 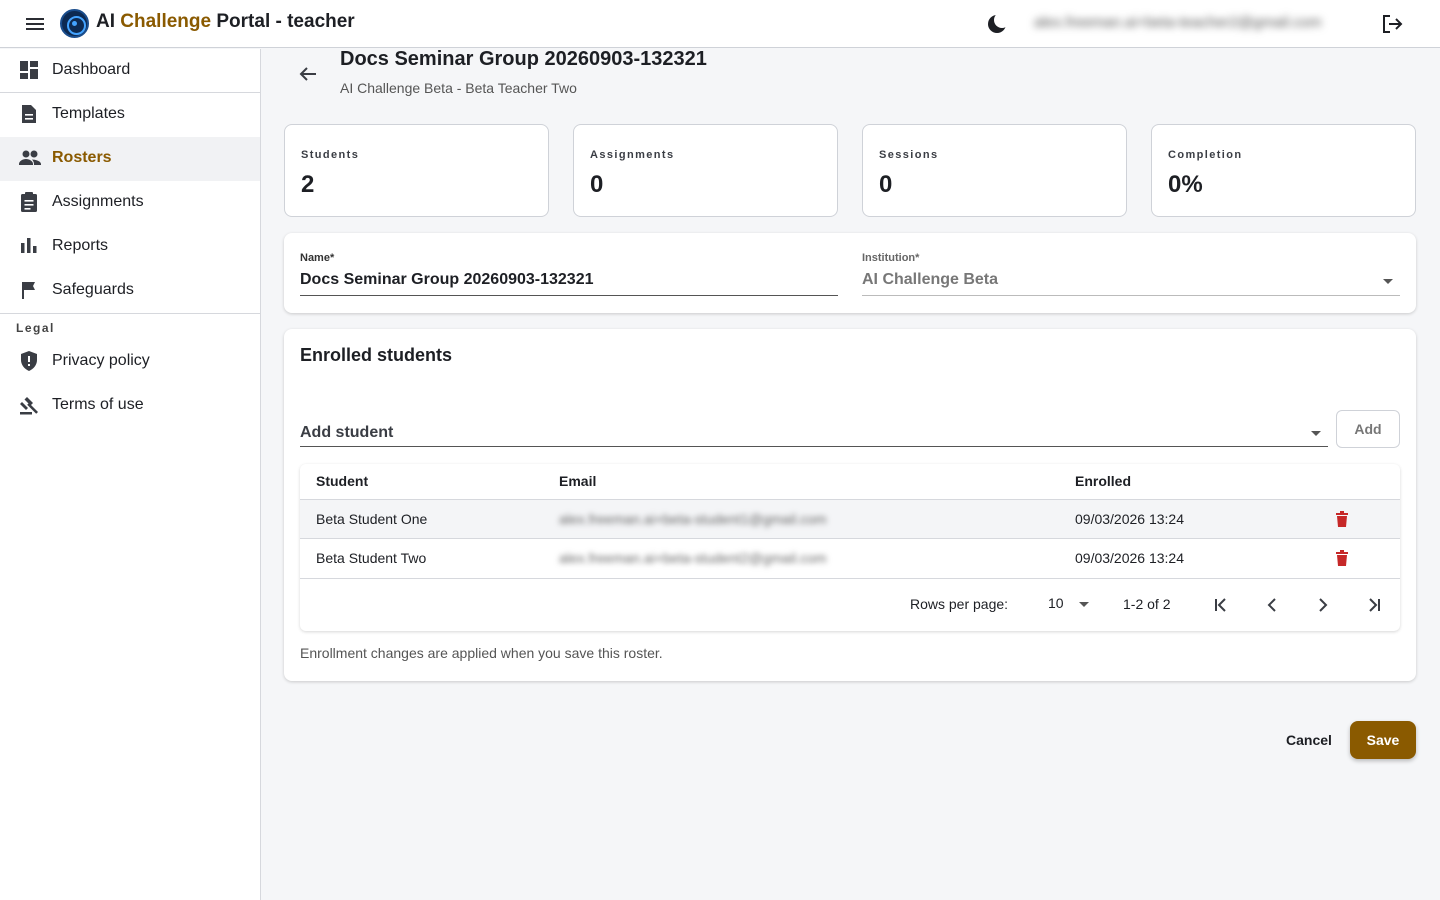 What do you see at coordinates (74, 23) in the screenshot?
I see `app-logo` at bounding box center [74, 23].